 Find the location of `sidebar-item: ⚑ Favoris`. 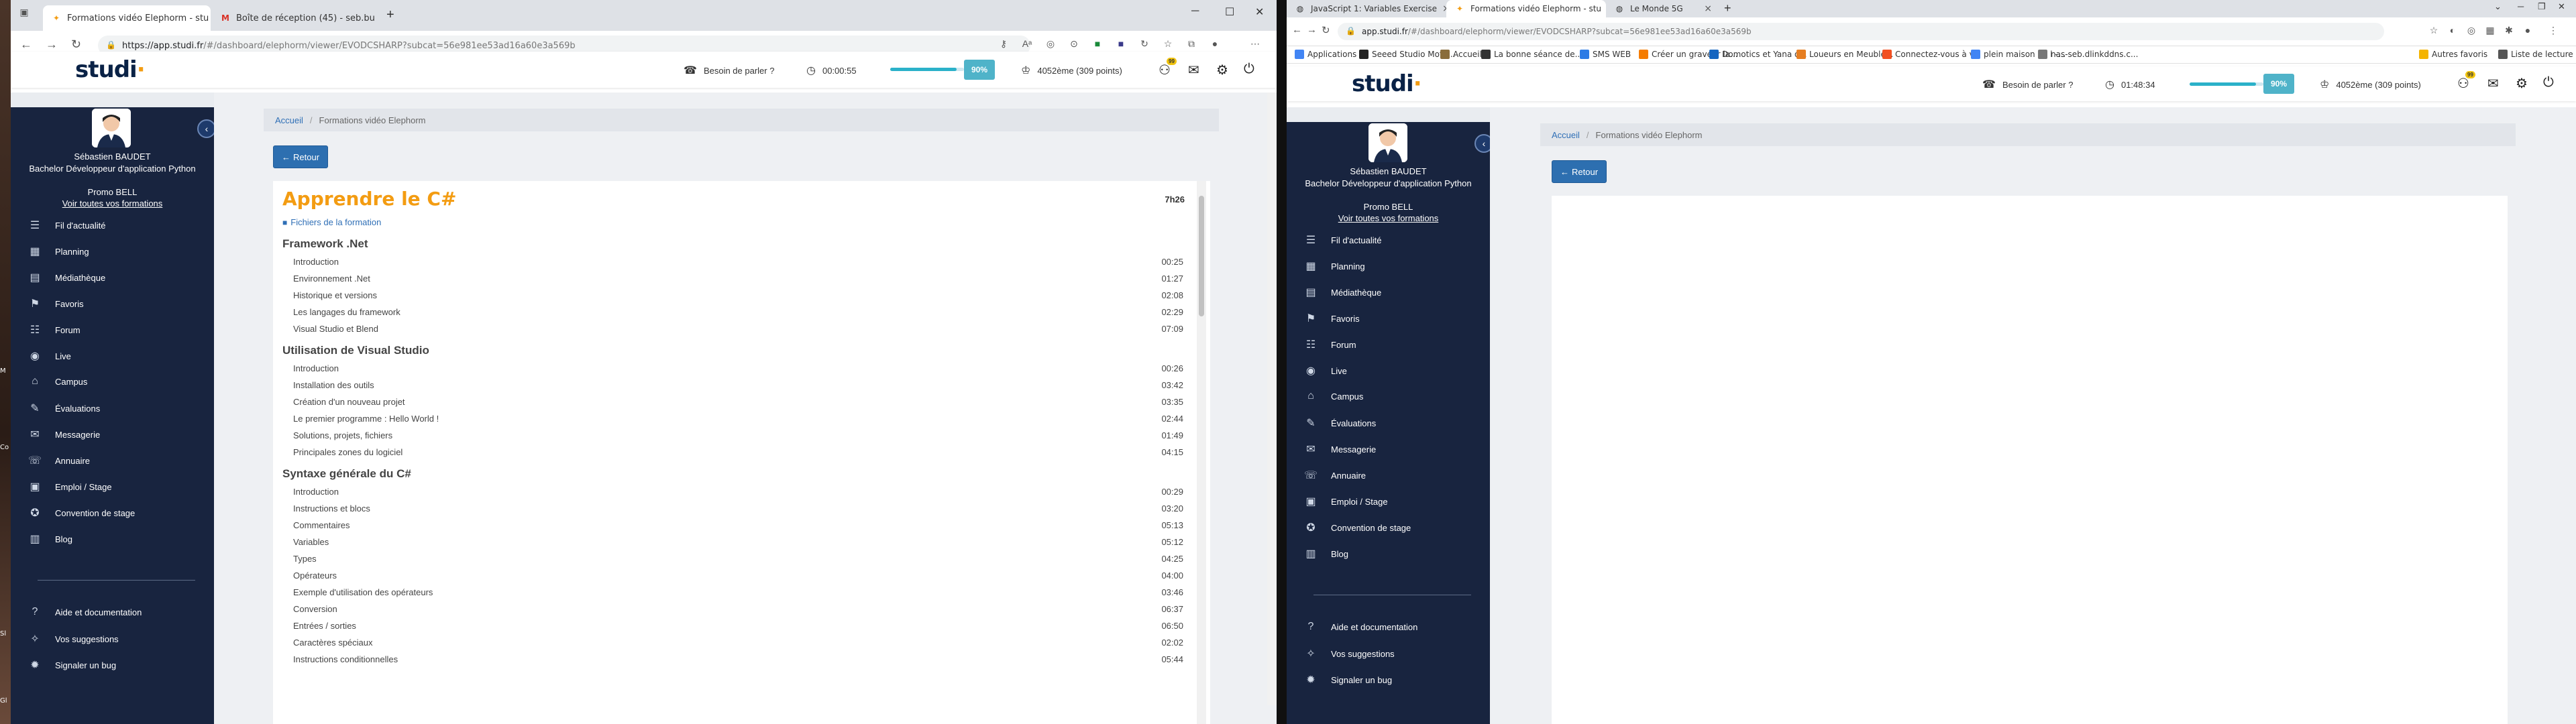

sidebar-item: ⚑ Favoris is located at coordinates (1331, 318).